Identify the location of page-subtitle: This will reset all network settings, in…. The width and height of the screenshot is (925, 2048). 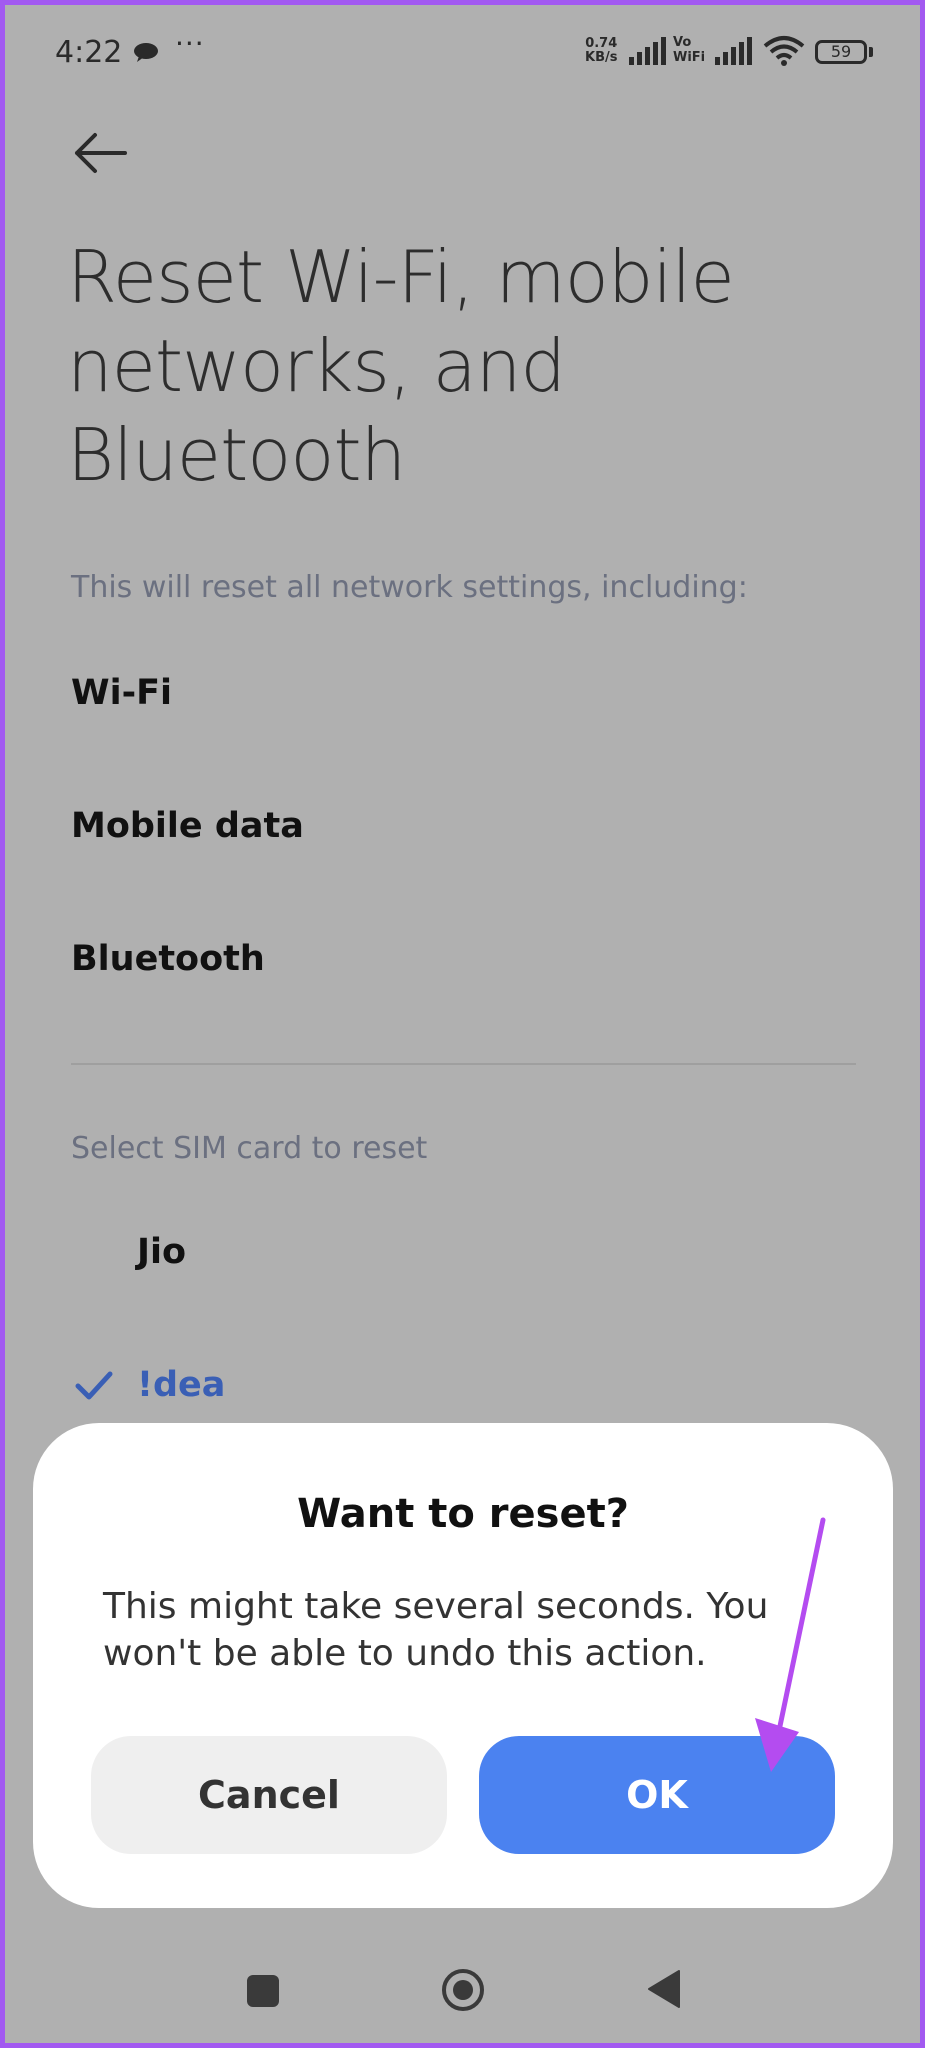
(409, 587).